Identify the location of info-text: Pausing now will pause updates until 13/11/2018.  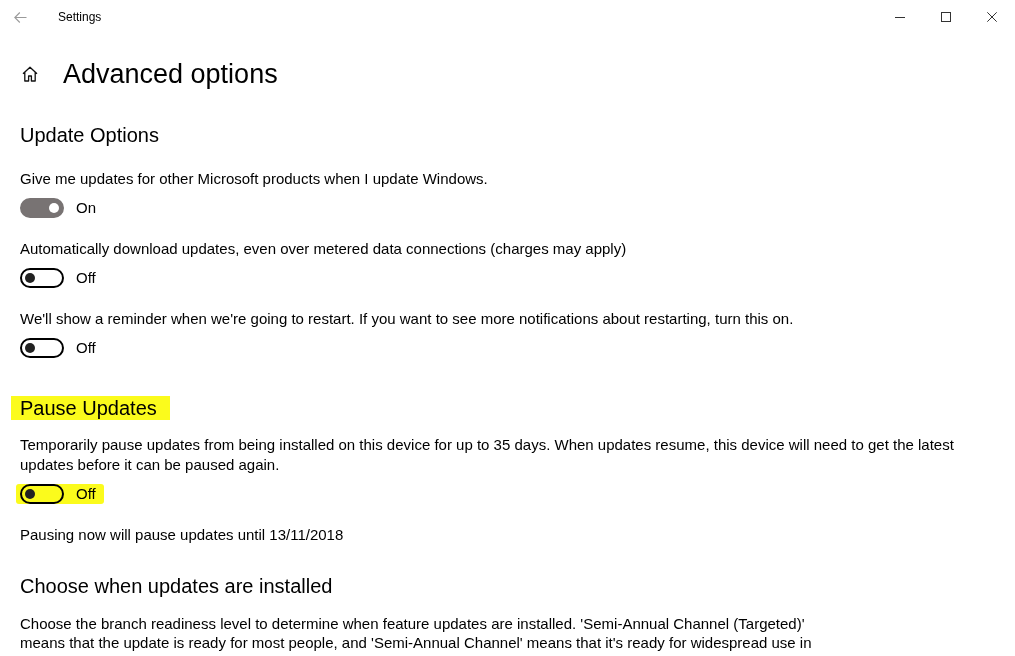
(182, 535).